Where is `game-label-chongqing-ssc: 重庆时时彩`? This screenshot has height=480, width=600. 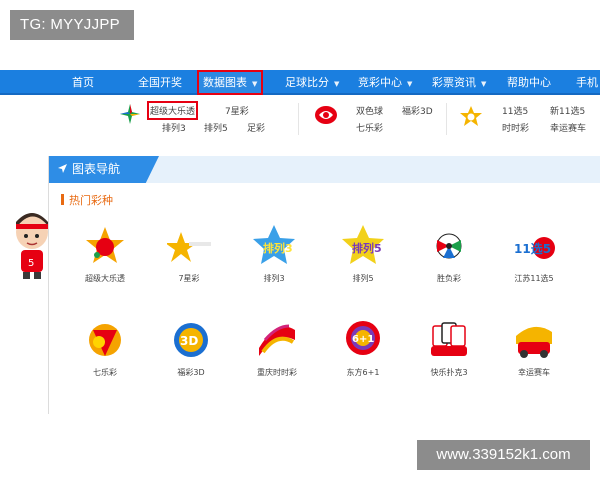 game-label-chongqing-ssc: 重庆时时彩 is located at coordinates (277, 372).